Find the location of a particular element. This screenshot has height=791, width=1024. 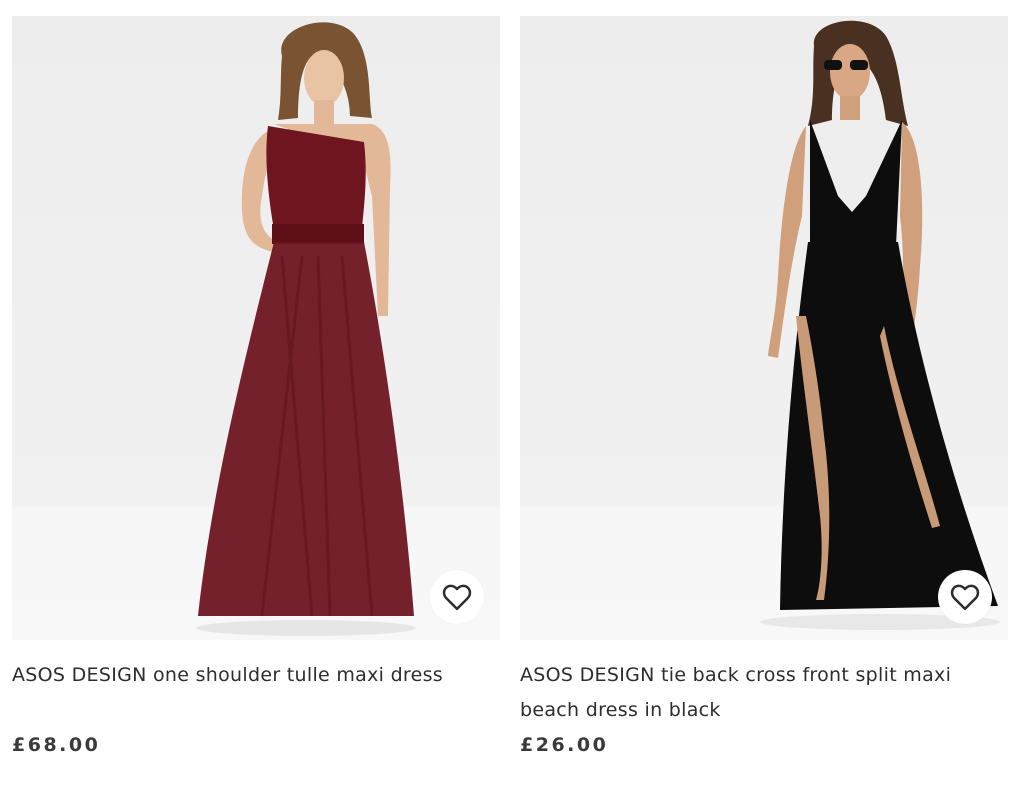

product-price: £26.00 is located at coordinates (564, 745).